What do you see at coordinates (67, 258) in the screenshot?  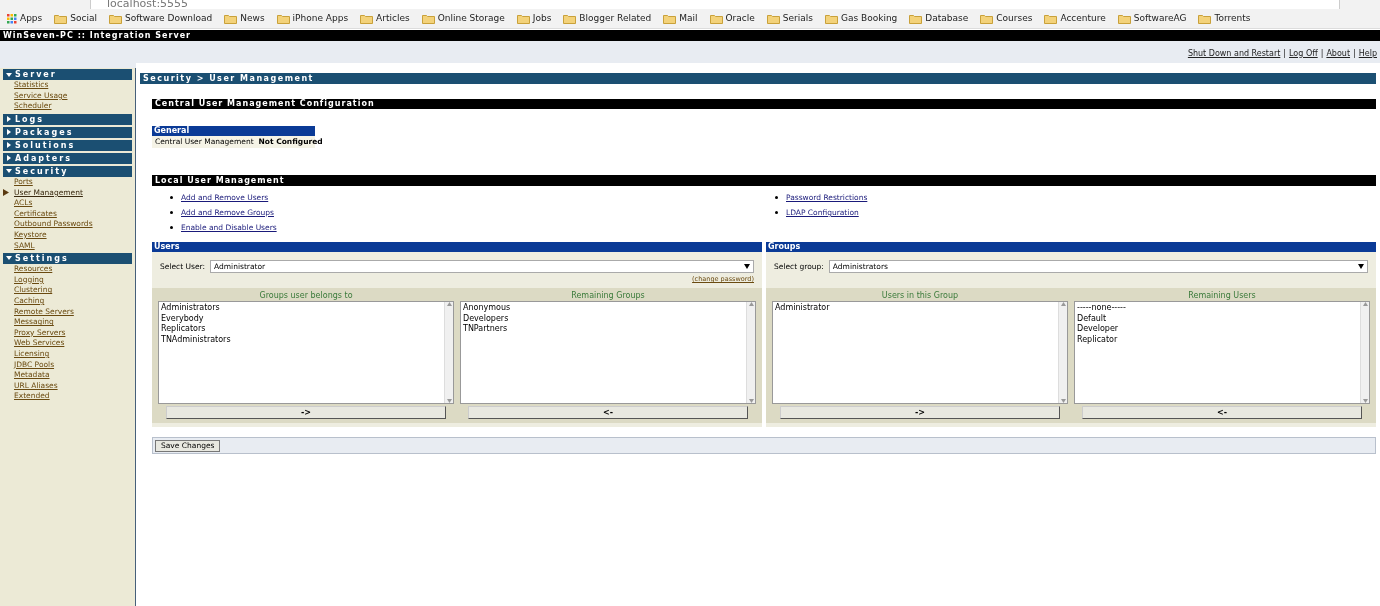 I see `sidebar-section-header: Settings` at bounding box center [67, 258].